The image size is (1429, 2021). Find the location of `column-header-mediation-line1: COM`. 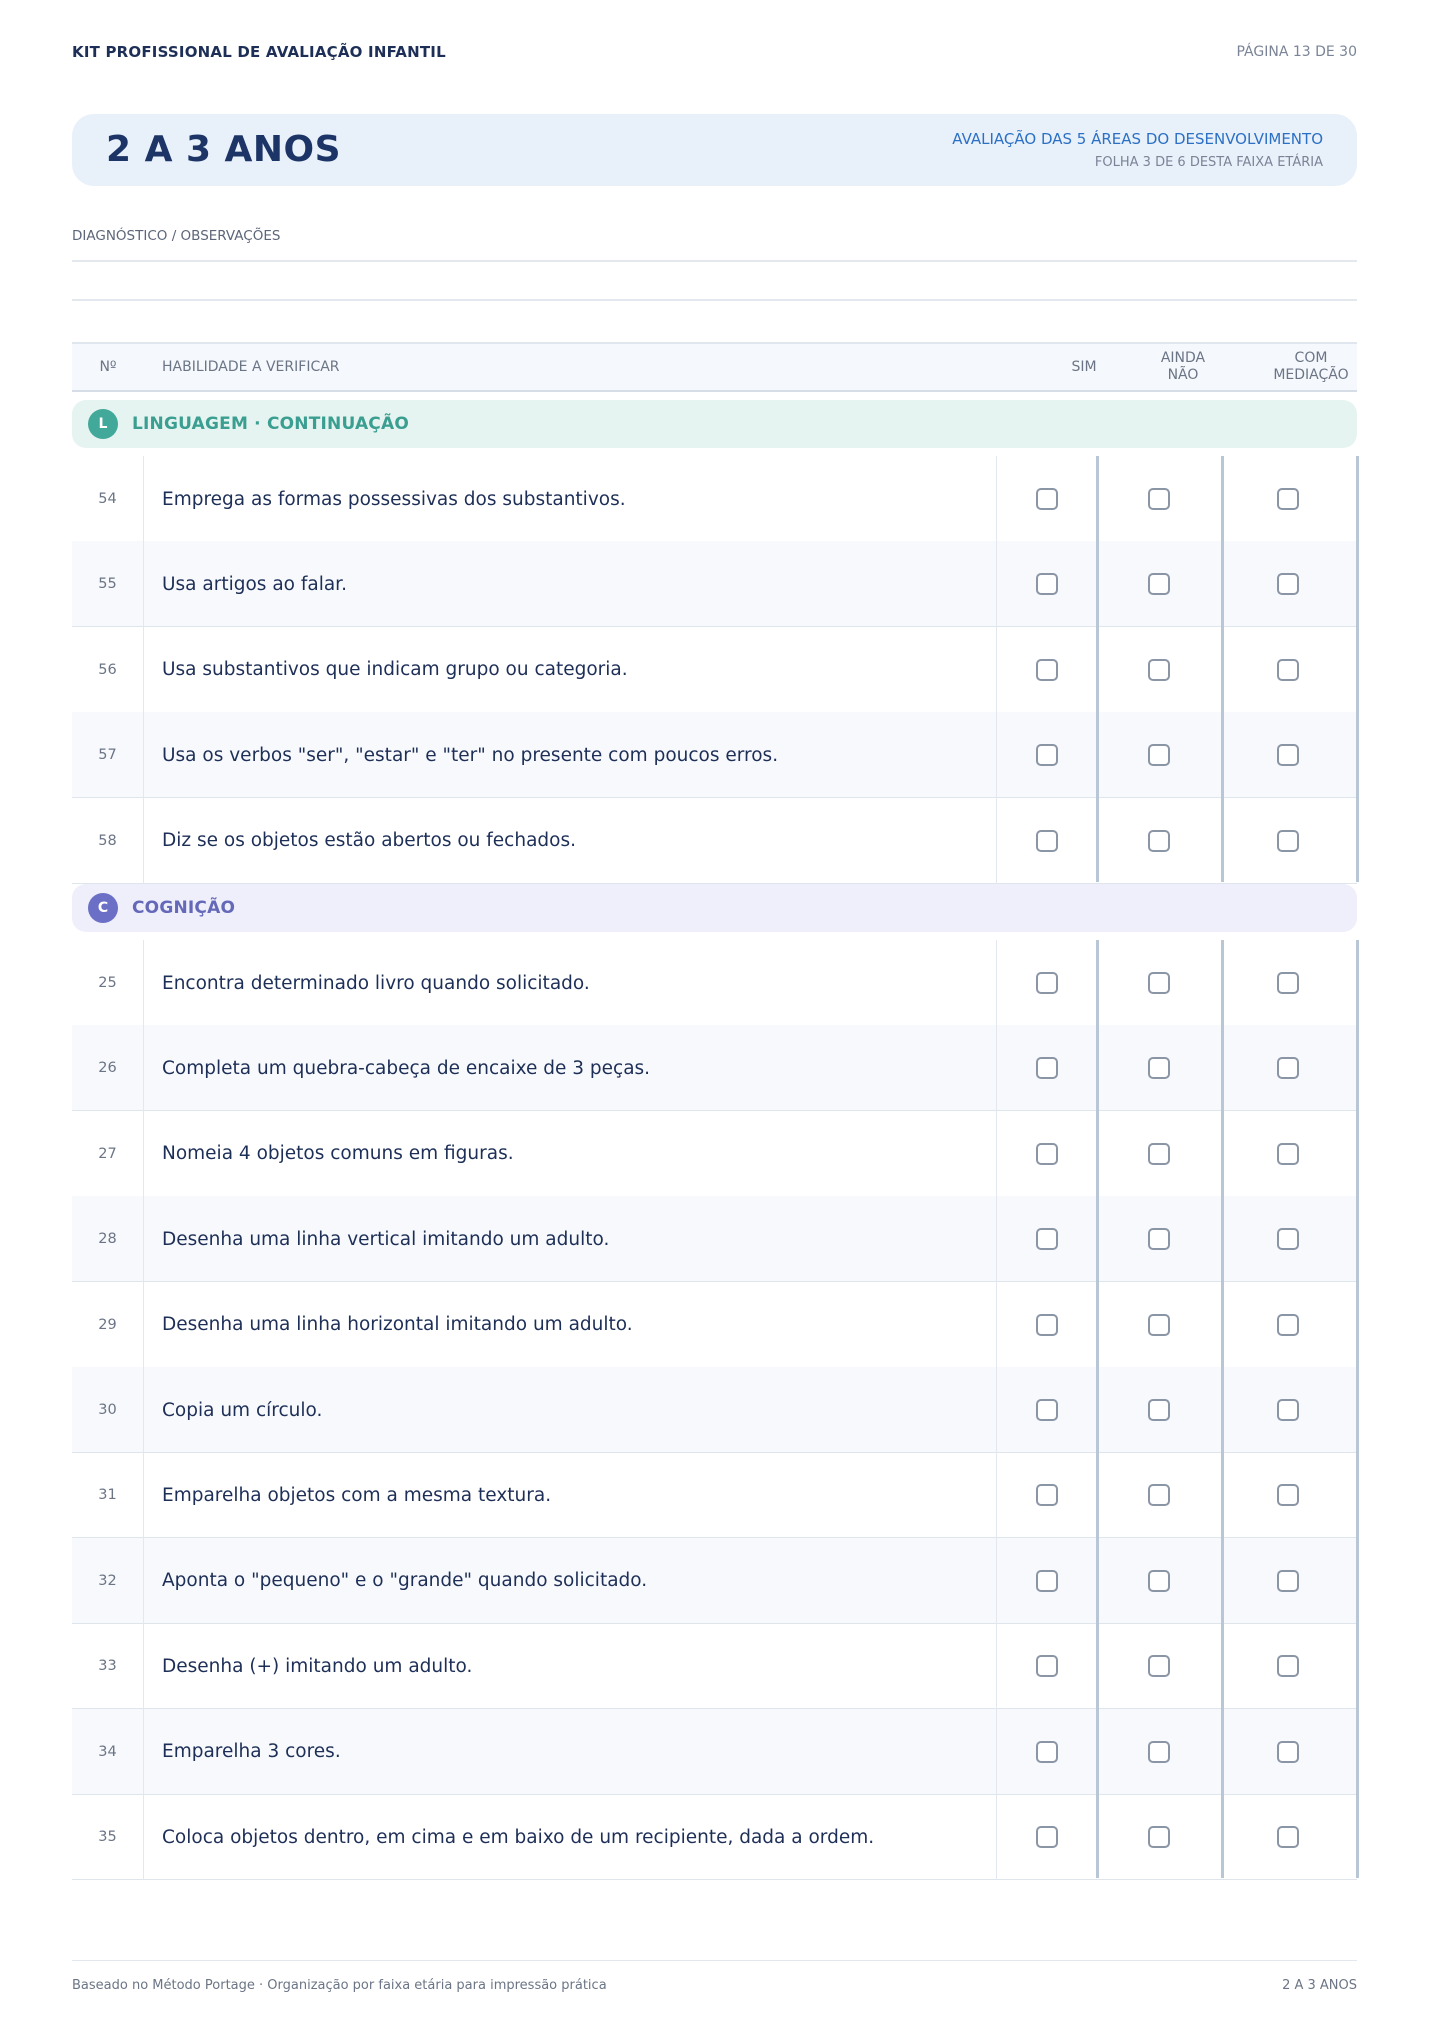

column-header-mediation-line1: COM is located at coordinates (1311, 358).